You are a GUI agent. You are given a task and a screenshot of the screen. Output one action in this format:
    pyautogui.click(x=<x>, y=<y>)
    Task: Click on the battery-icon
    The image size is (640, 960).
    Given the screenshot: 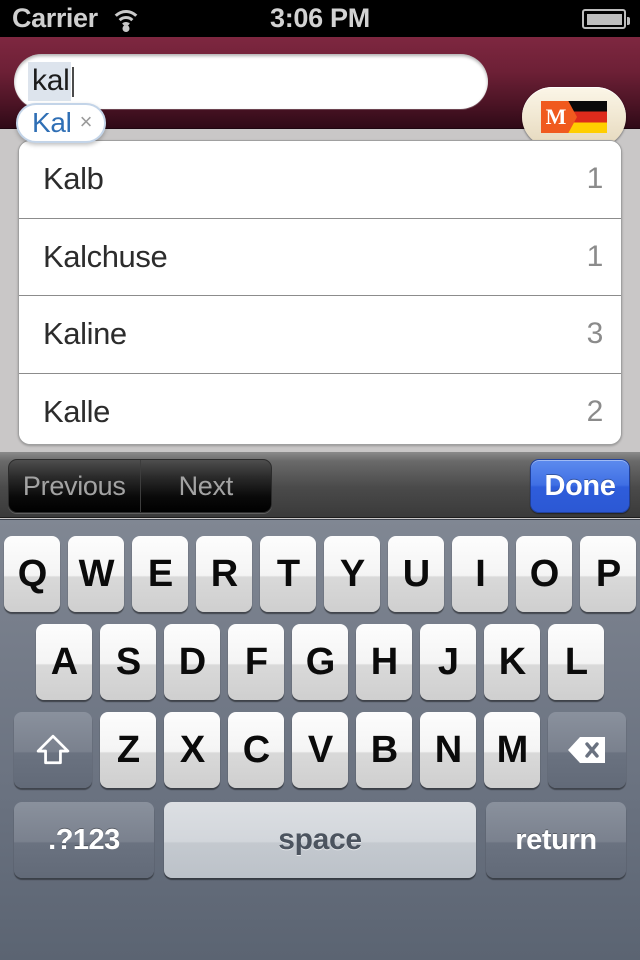 What is the action you would take?
    pyautogui.click(x=606, y=19)
    